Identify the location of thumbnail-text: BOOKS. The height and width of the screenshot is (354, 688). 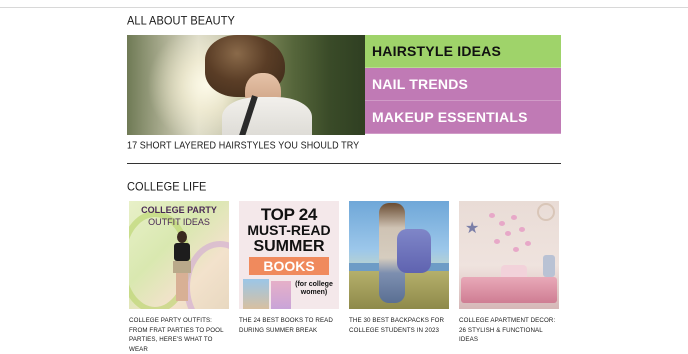
(289, 266).